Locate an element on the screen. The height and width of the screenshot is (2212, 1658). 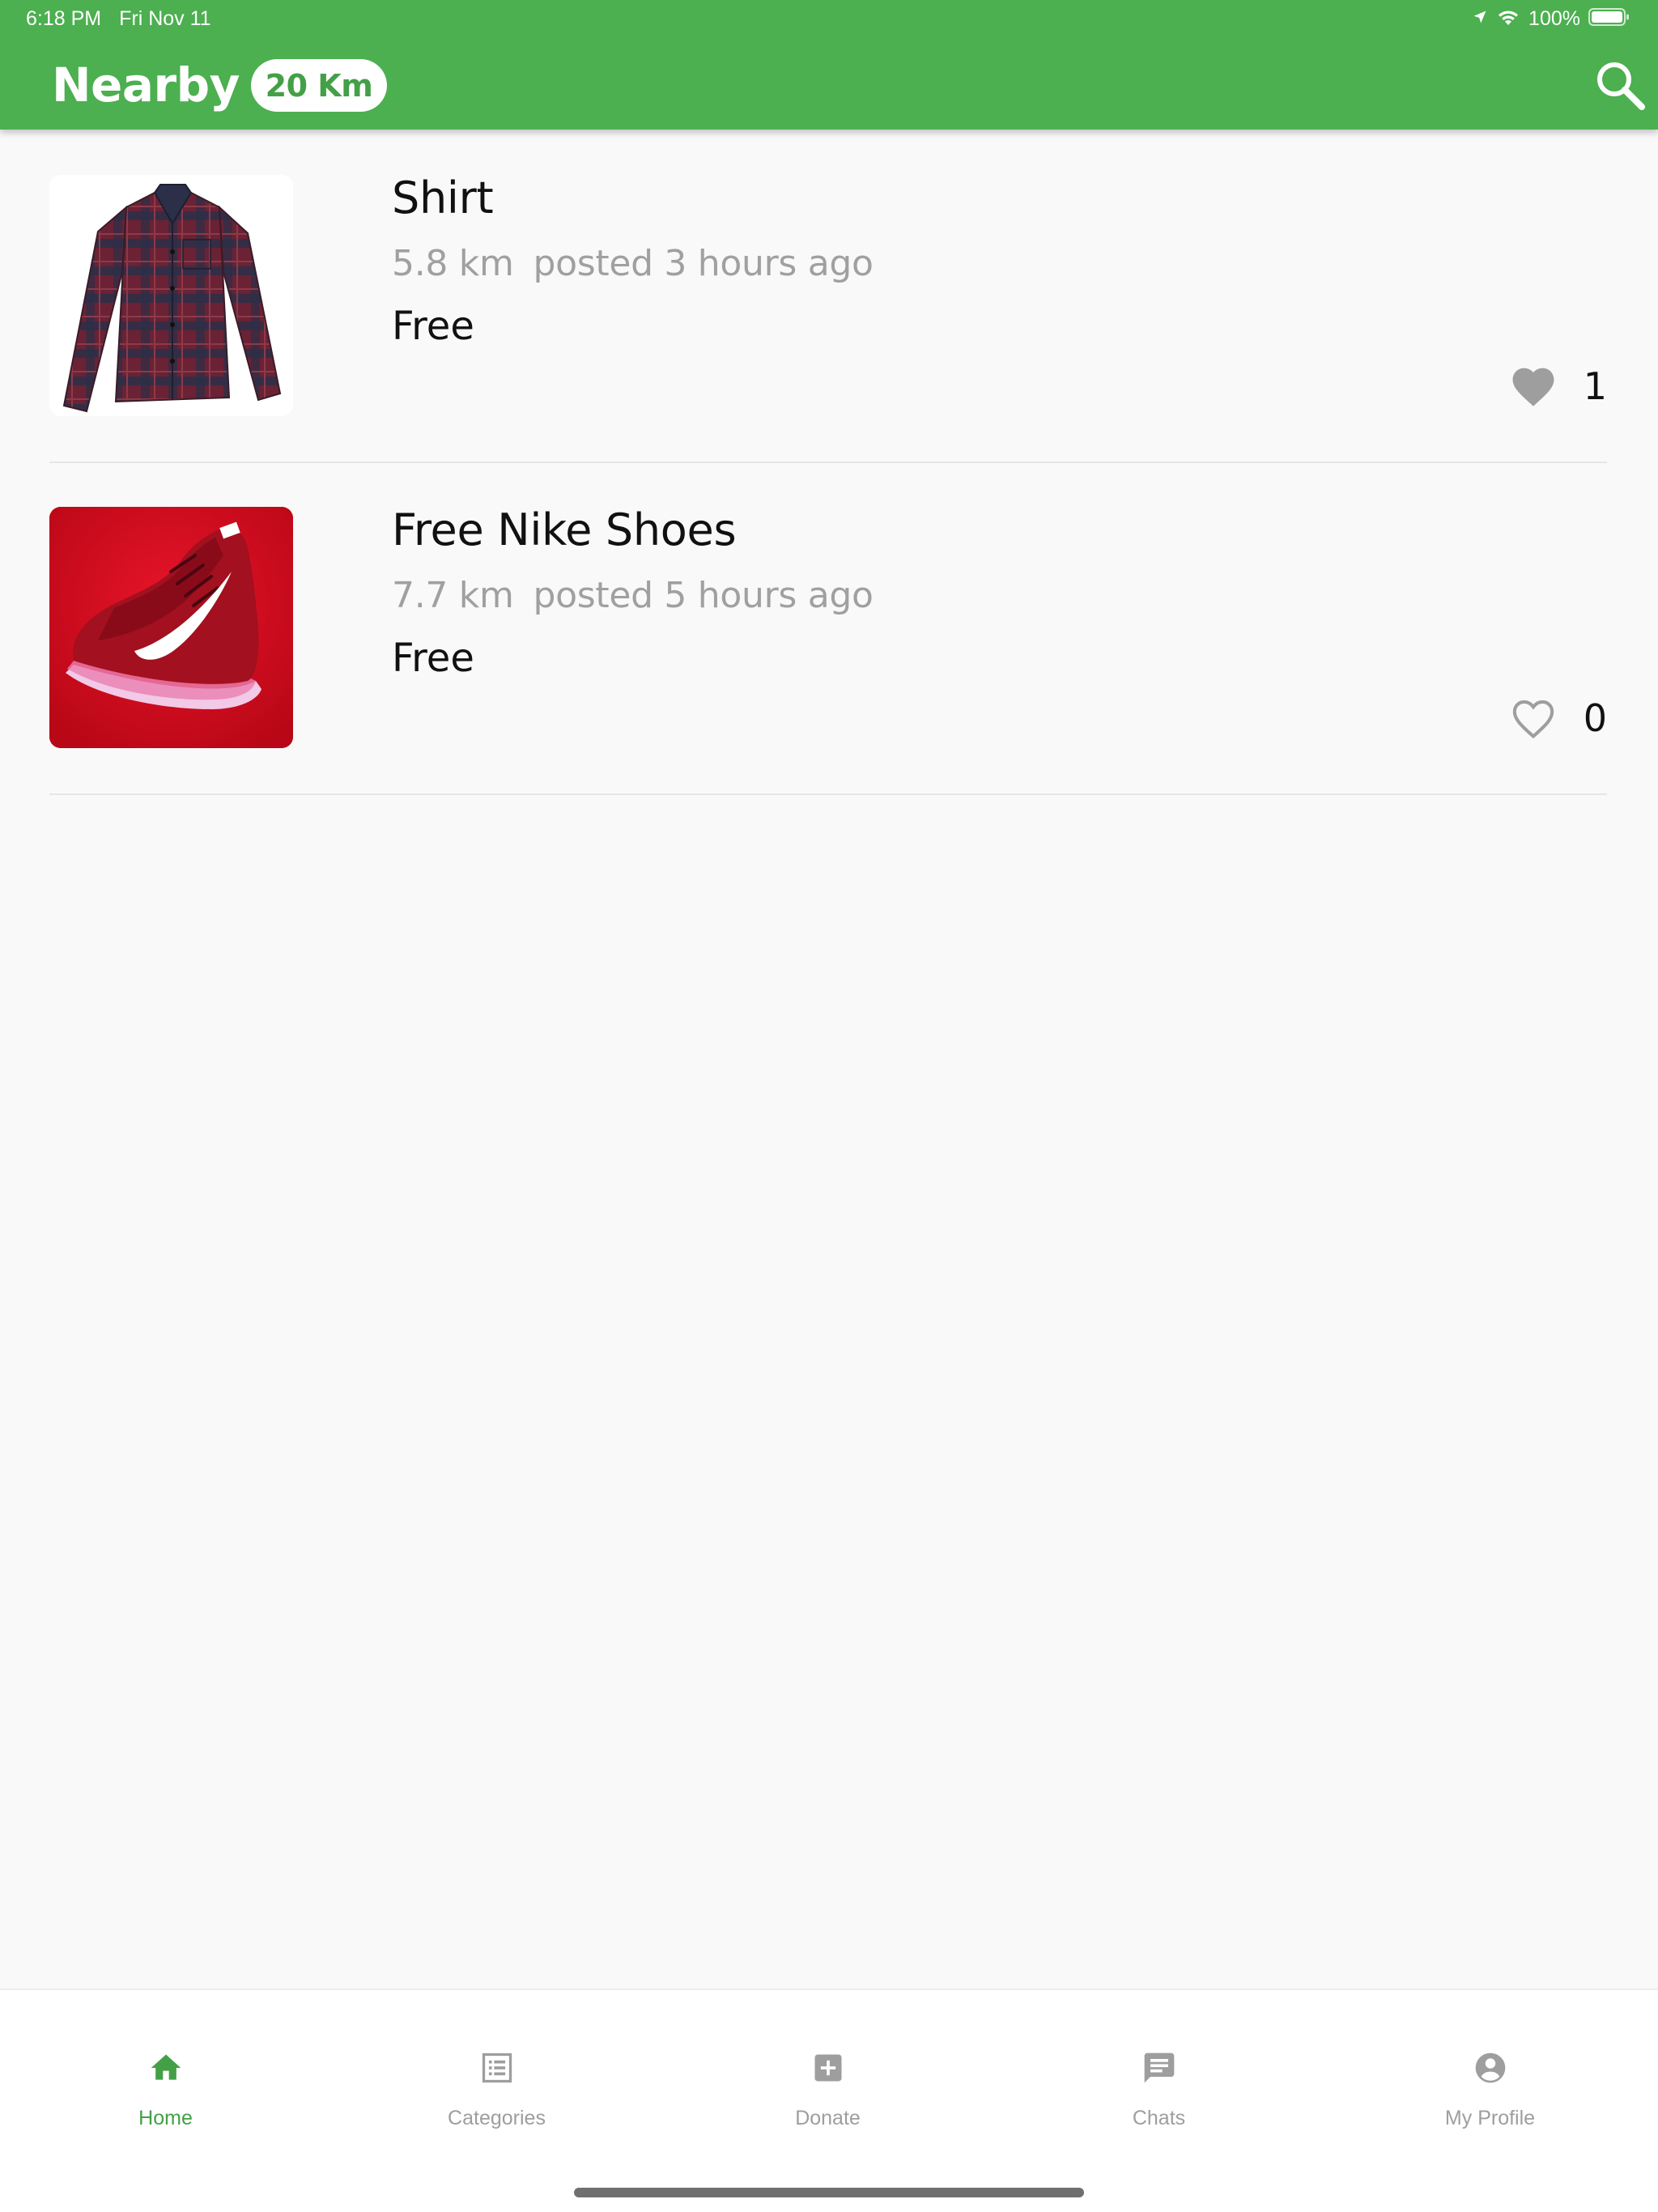
listing-posted-time: posted 5 hours ago is located at coordinates (703, 595).